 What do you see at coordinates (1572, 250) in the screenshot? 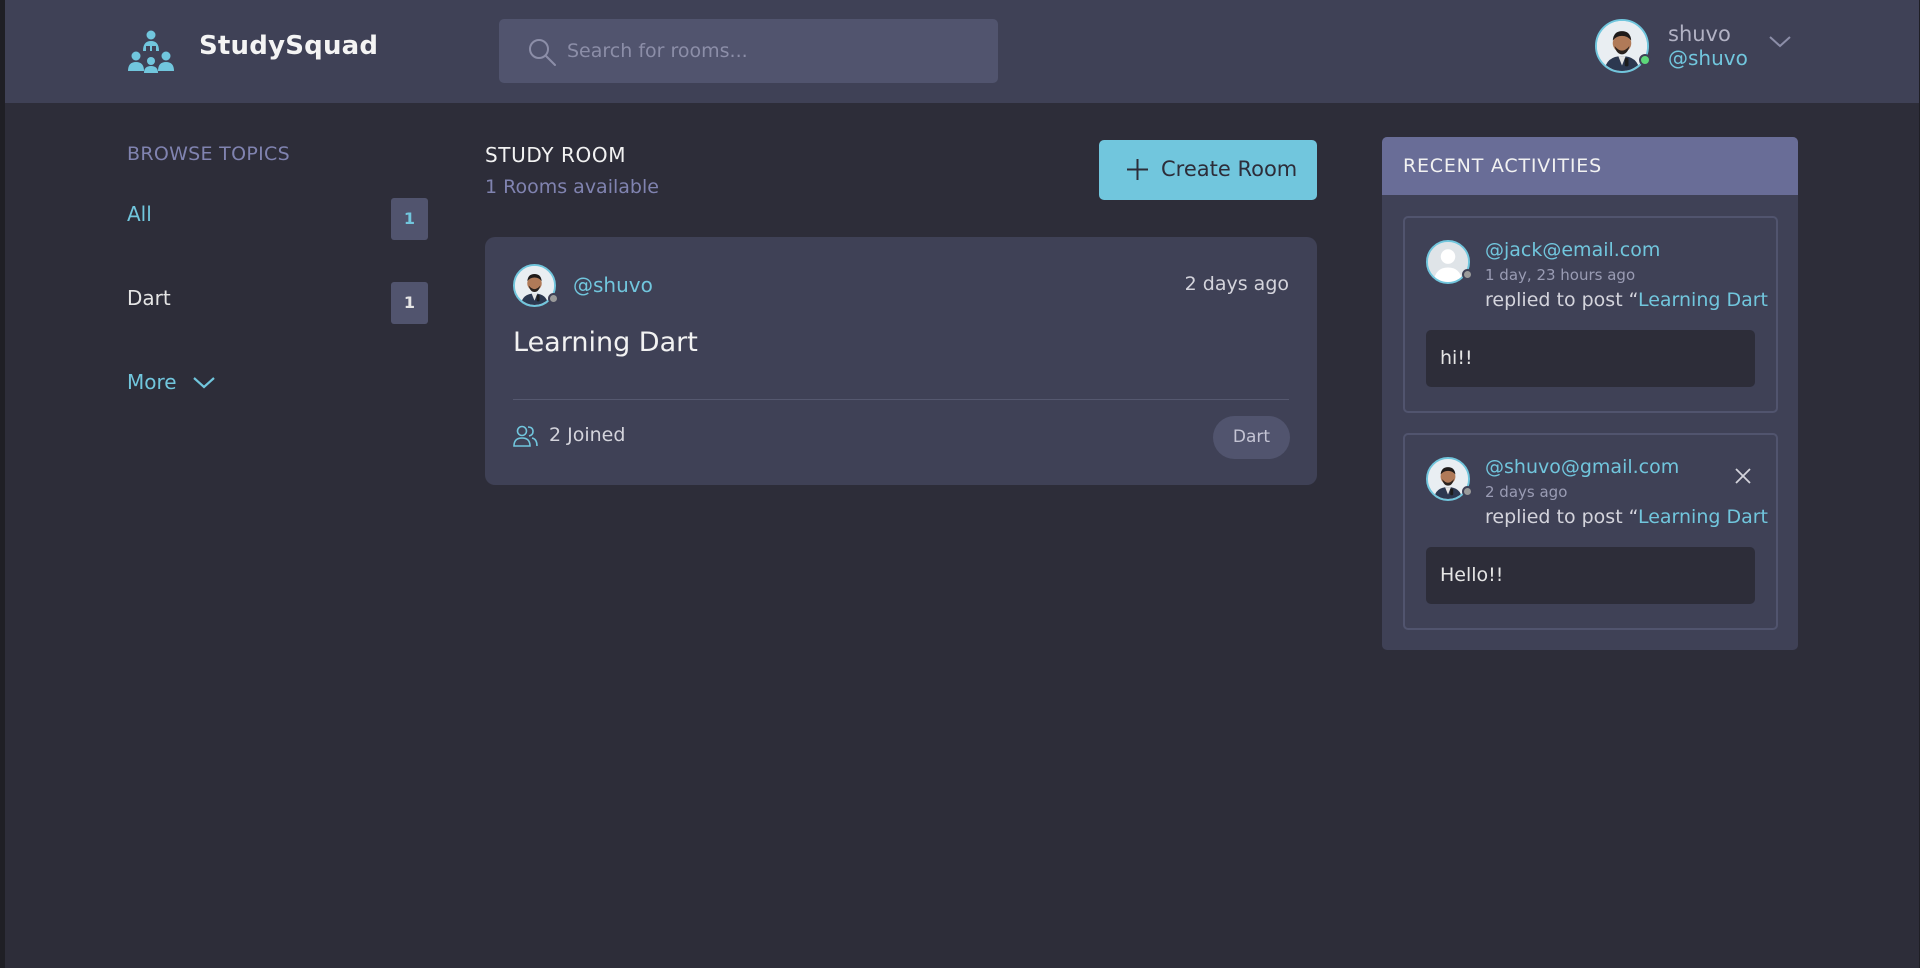
I see `activity-user-link: @jack@email.com` at bounding box center [1572, 250].